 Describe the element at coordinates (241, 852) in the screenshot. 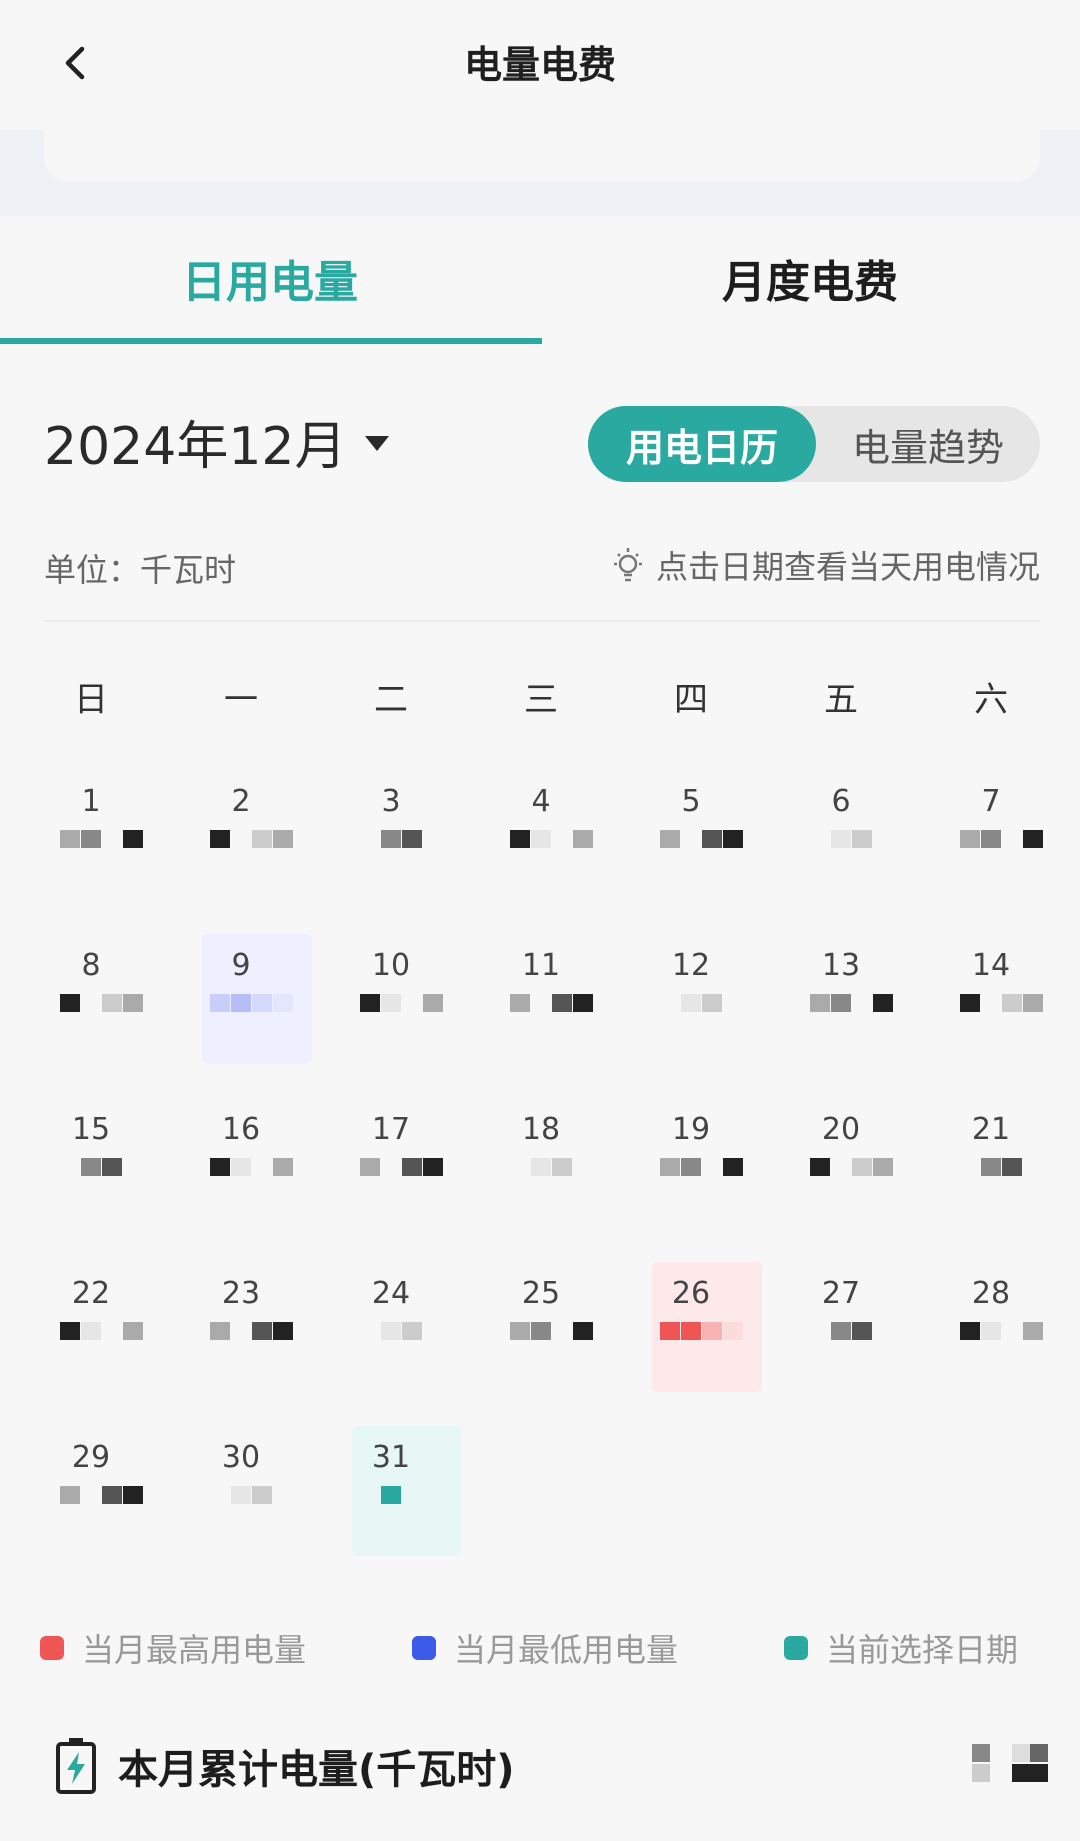

I see `calendar-day: 2` at that location.